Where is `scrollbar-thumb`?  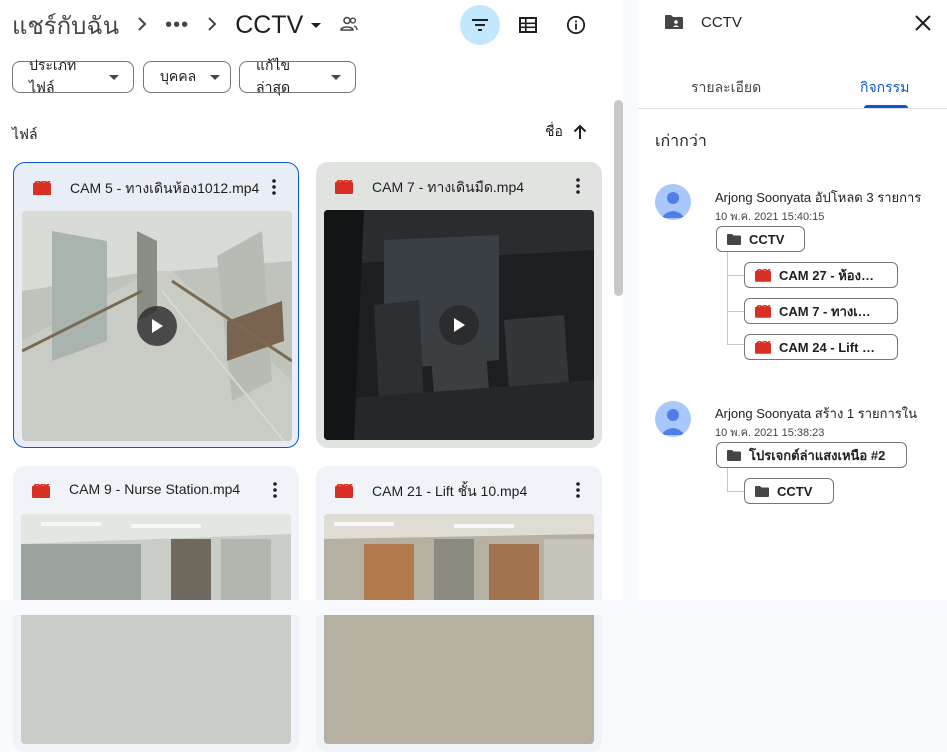
scrollbar-thumb is located at coordinates (618, 198).